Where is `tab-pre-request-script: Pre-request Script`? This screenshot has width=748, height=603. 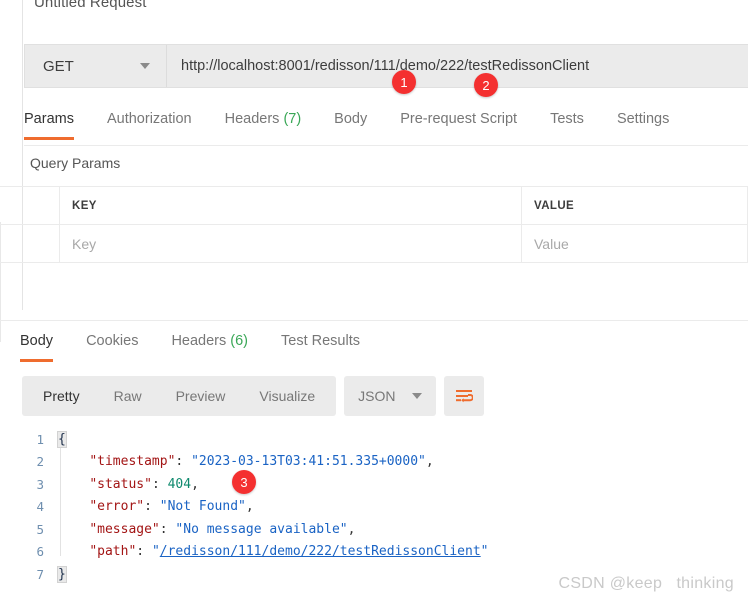 tab-pre-request-script: Pre-request Script is located at coordinates (458, 124).